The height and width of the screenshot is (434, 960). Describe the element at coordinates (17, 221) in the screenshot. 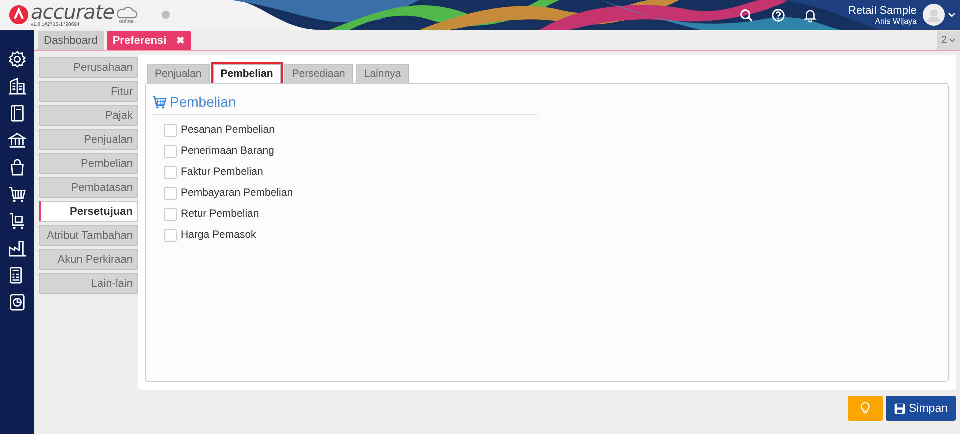

I see `trolley-icon` at that location.